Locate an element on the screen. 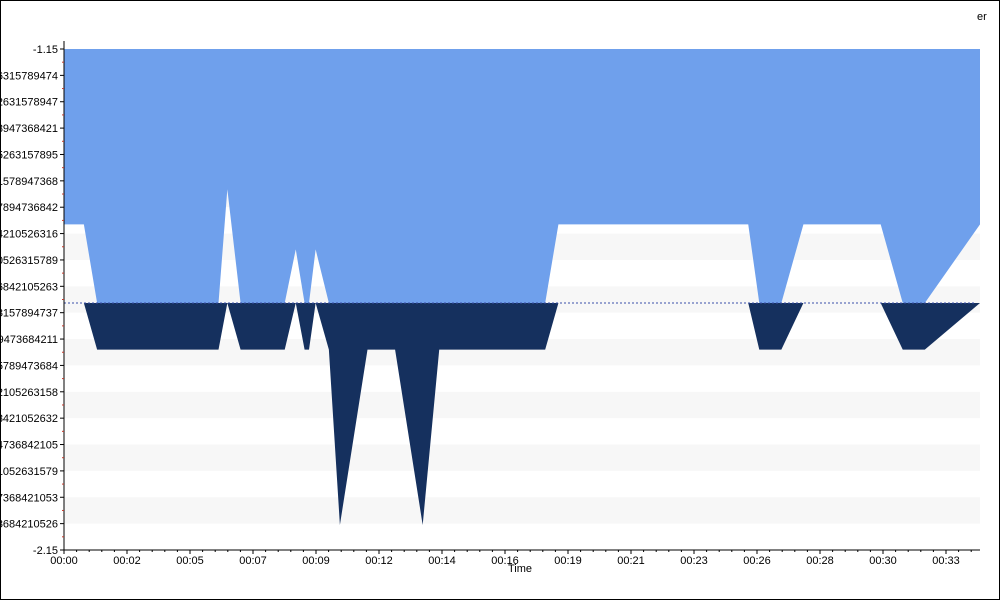 This screenshot has width=1000, height=600. x-tick-label: 00:14 is located at coordinates (442, 561).